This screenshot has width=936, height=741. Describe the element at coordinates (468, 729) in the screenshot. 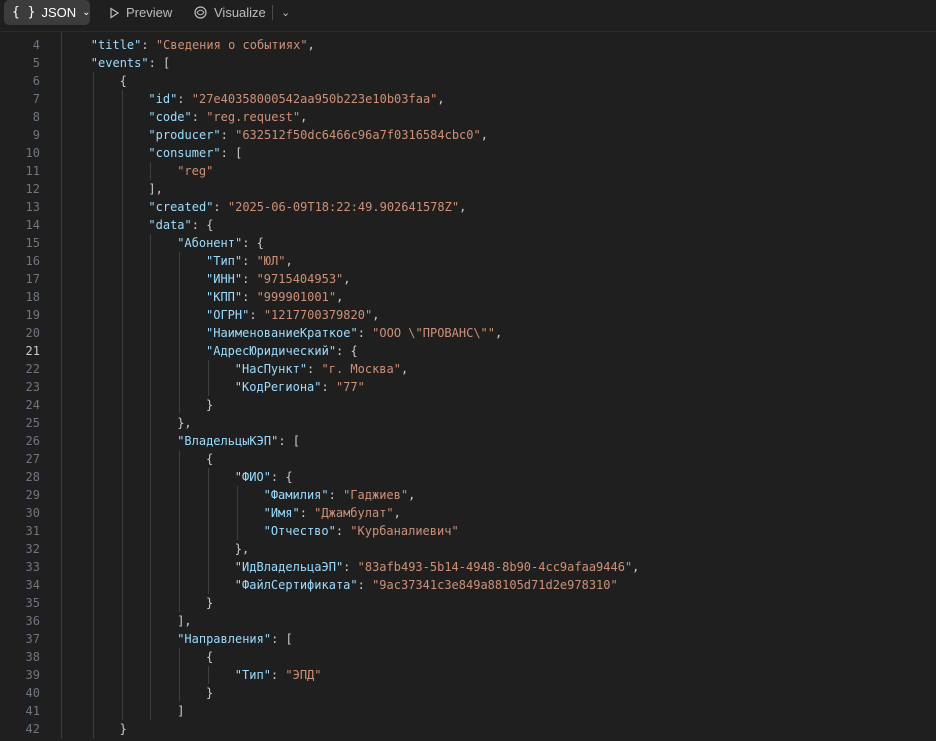

I see `code-line: 42}` at that location.